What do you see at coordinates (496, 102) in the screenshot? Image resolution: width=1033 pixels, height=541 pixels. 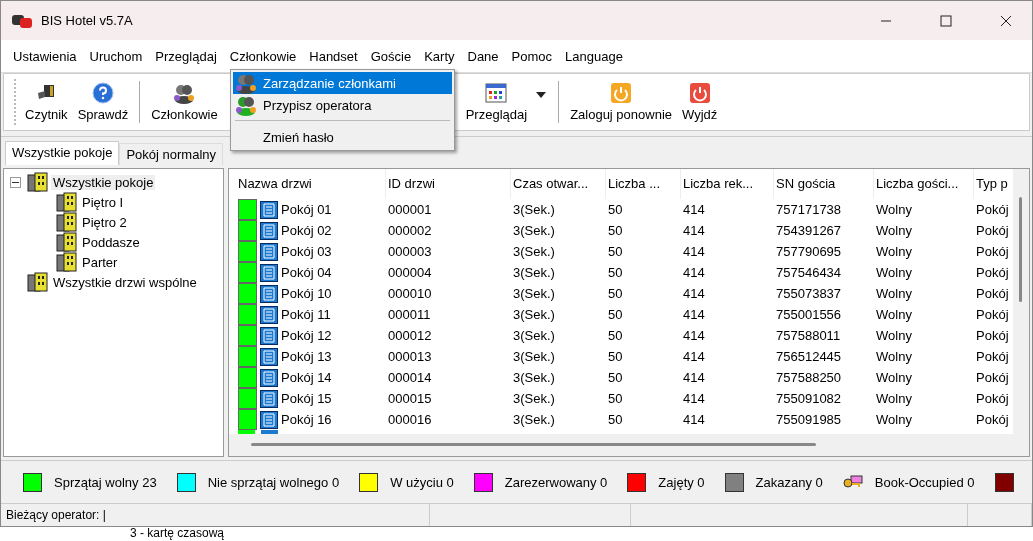 I see `toolbar-button: Przeglądaj` at bounding box center [496, 102].